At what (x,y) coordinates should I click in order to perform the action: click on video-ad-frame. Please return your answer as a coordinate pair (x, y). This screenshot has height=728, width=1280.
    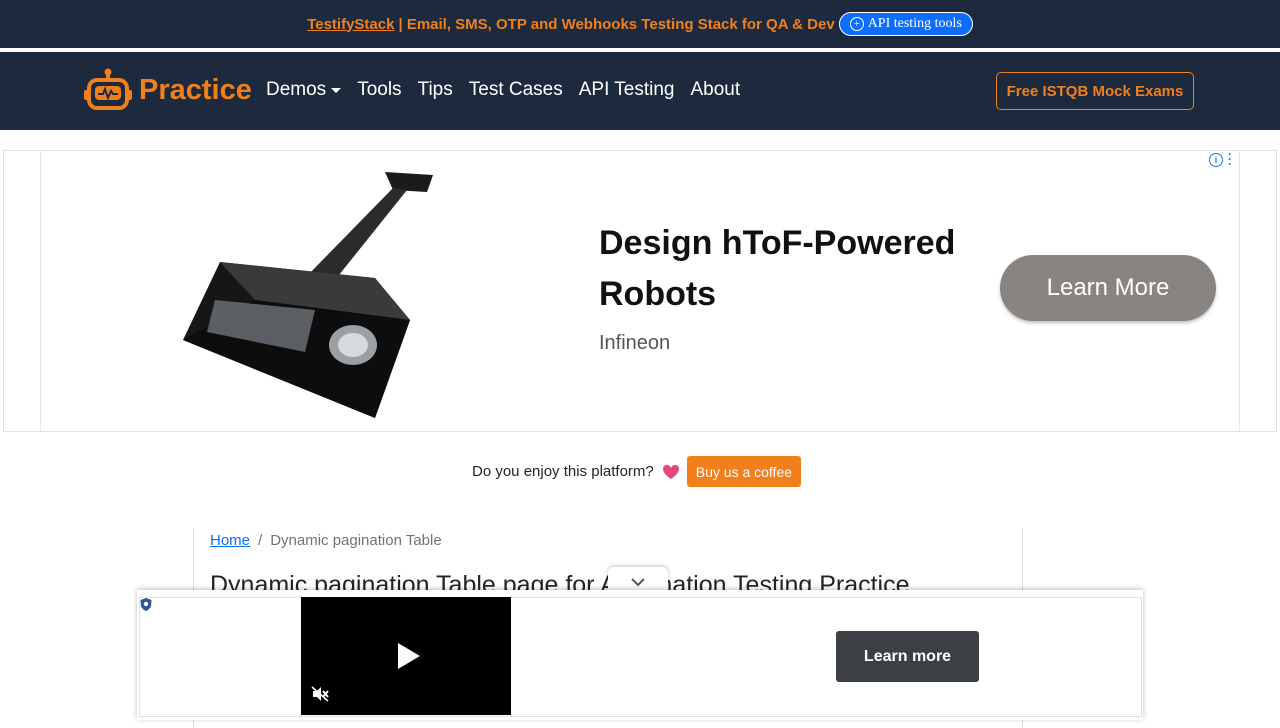
    Looking at the image, I should click on (640, 657).